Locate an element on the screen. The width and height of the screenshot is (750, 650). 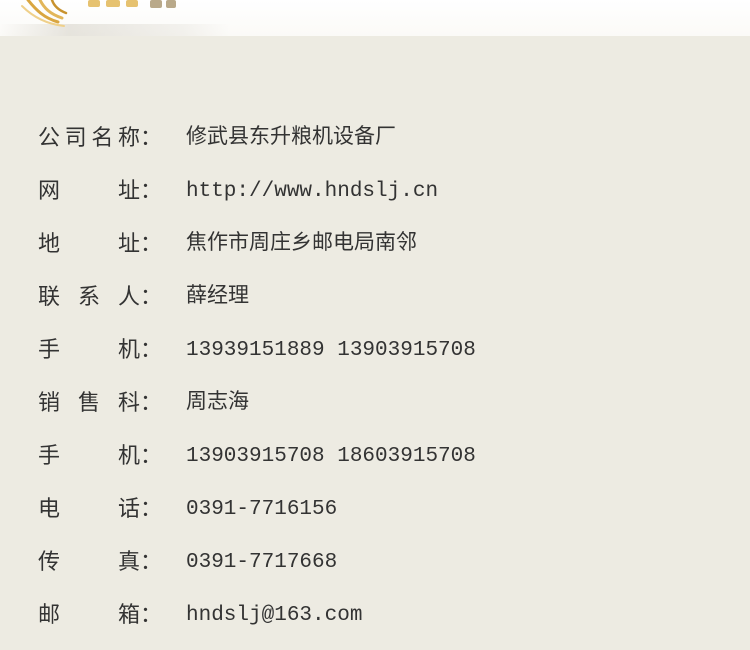
sales-dept-row: 销售科： 周志海 is located at coordinates (383, 404).